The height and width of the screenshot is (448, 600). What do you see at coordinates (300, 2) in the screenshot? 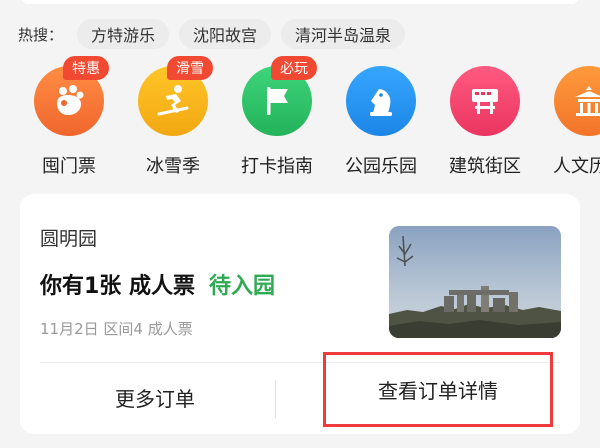
I see `top-card-remnant` at bounding box center [300, 2].